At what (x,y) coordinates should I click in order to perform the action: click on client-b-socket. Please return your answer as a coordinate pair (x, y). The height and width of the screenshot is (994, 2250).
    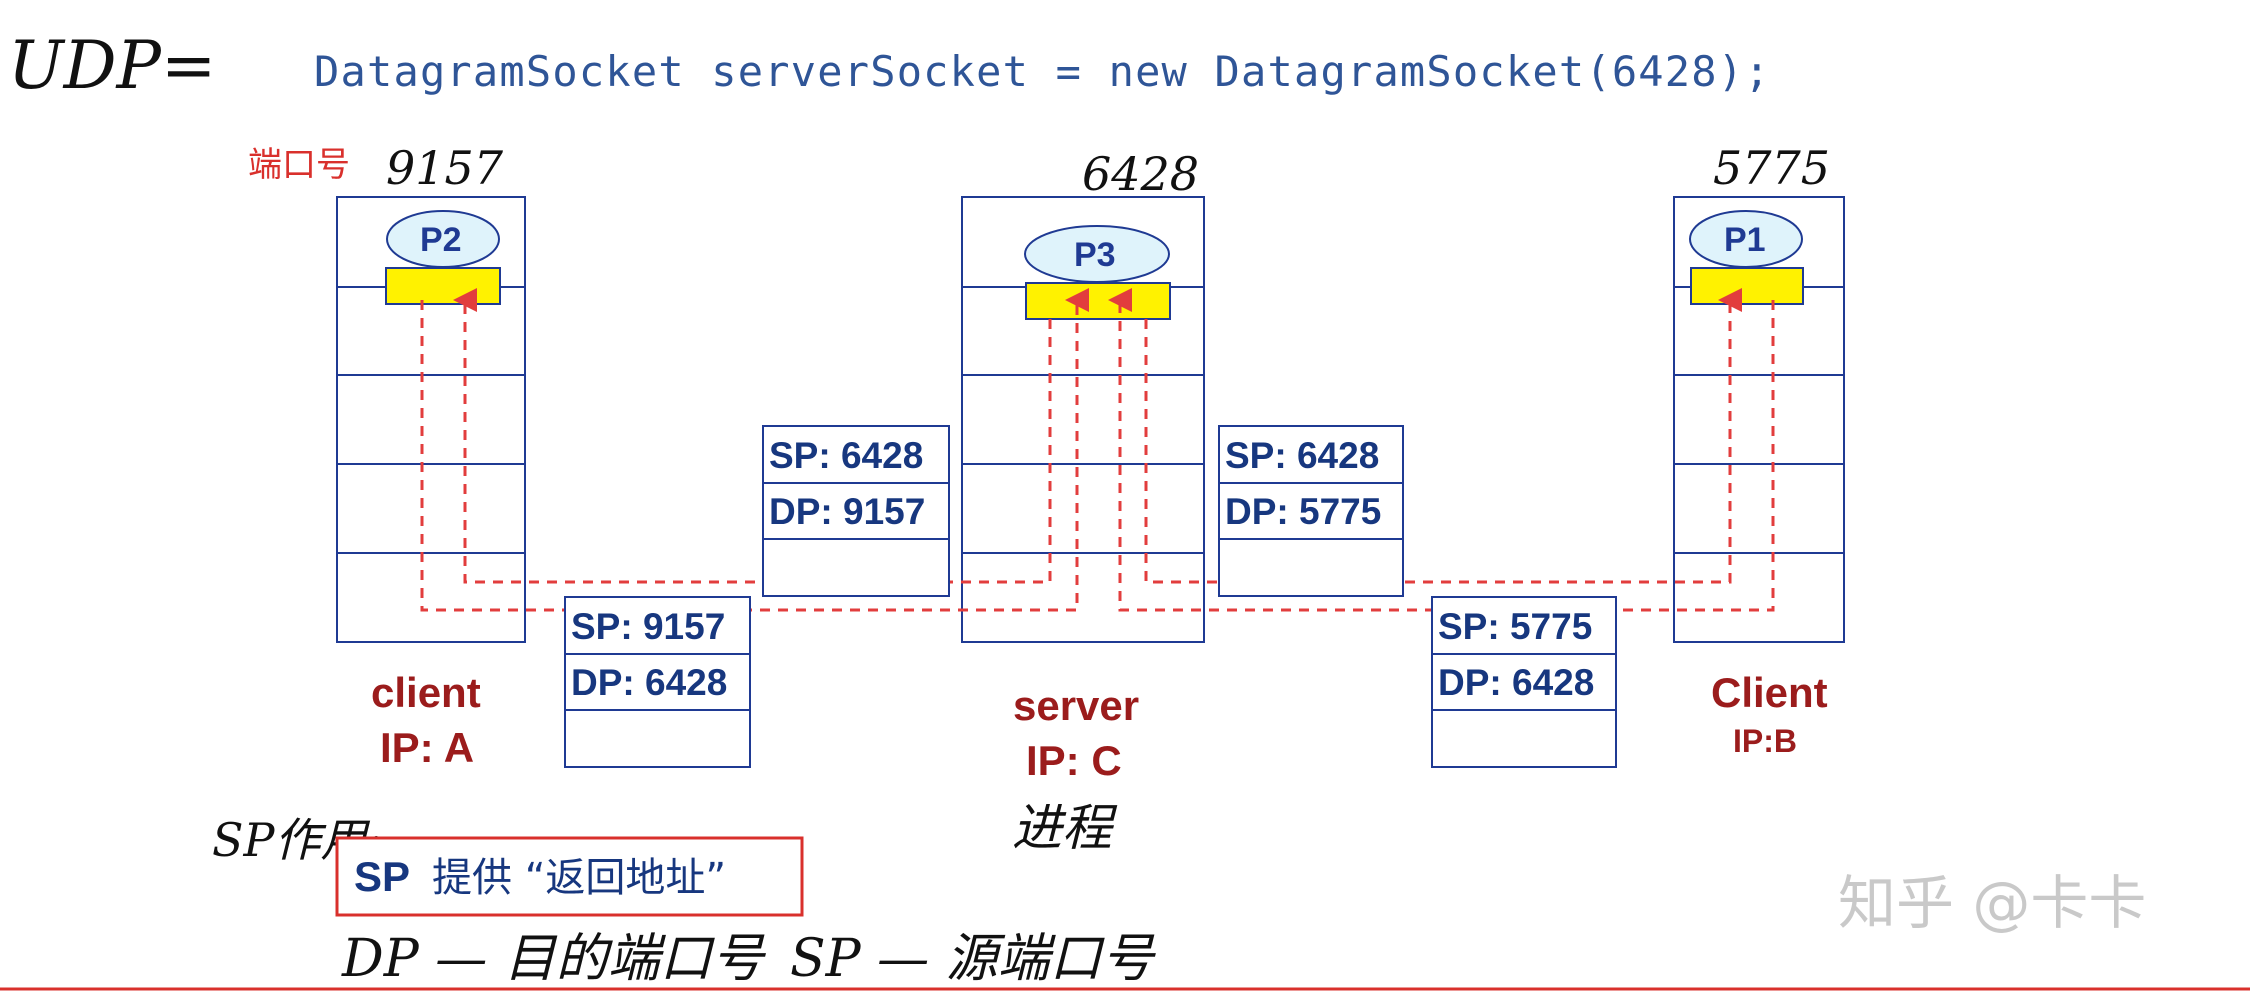
    Looking at the image, I should click on (1747, 286).